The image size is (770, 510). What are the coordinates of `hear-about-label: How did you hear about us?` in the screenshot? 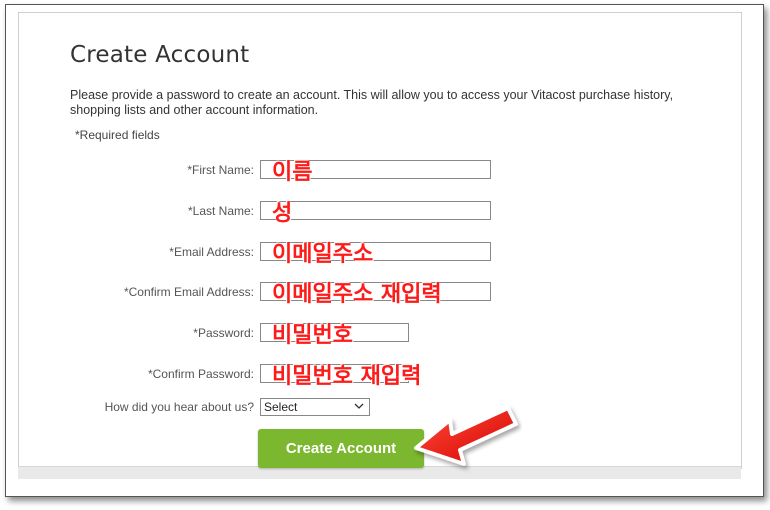 It's located at (179, 407).